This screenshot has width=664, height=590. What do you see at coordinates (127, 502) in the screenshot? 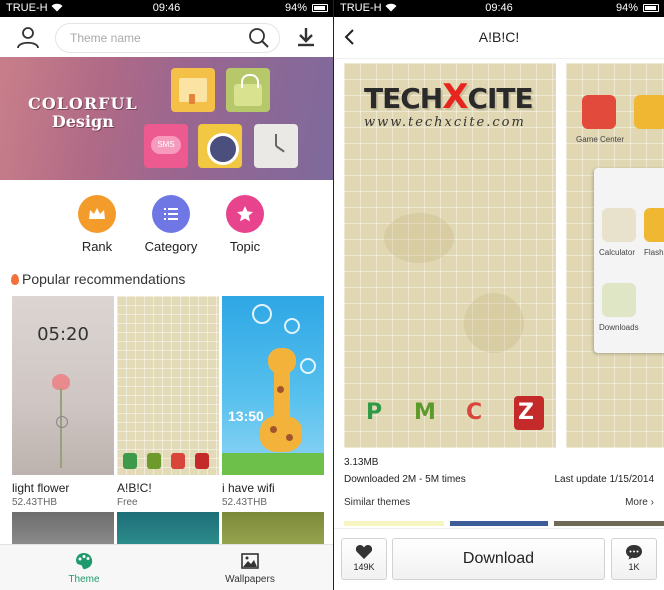
I see `theme-price: Free` at bounding box center [127, 502].